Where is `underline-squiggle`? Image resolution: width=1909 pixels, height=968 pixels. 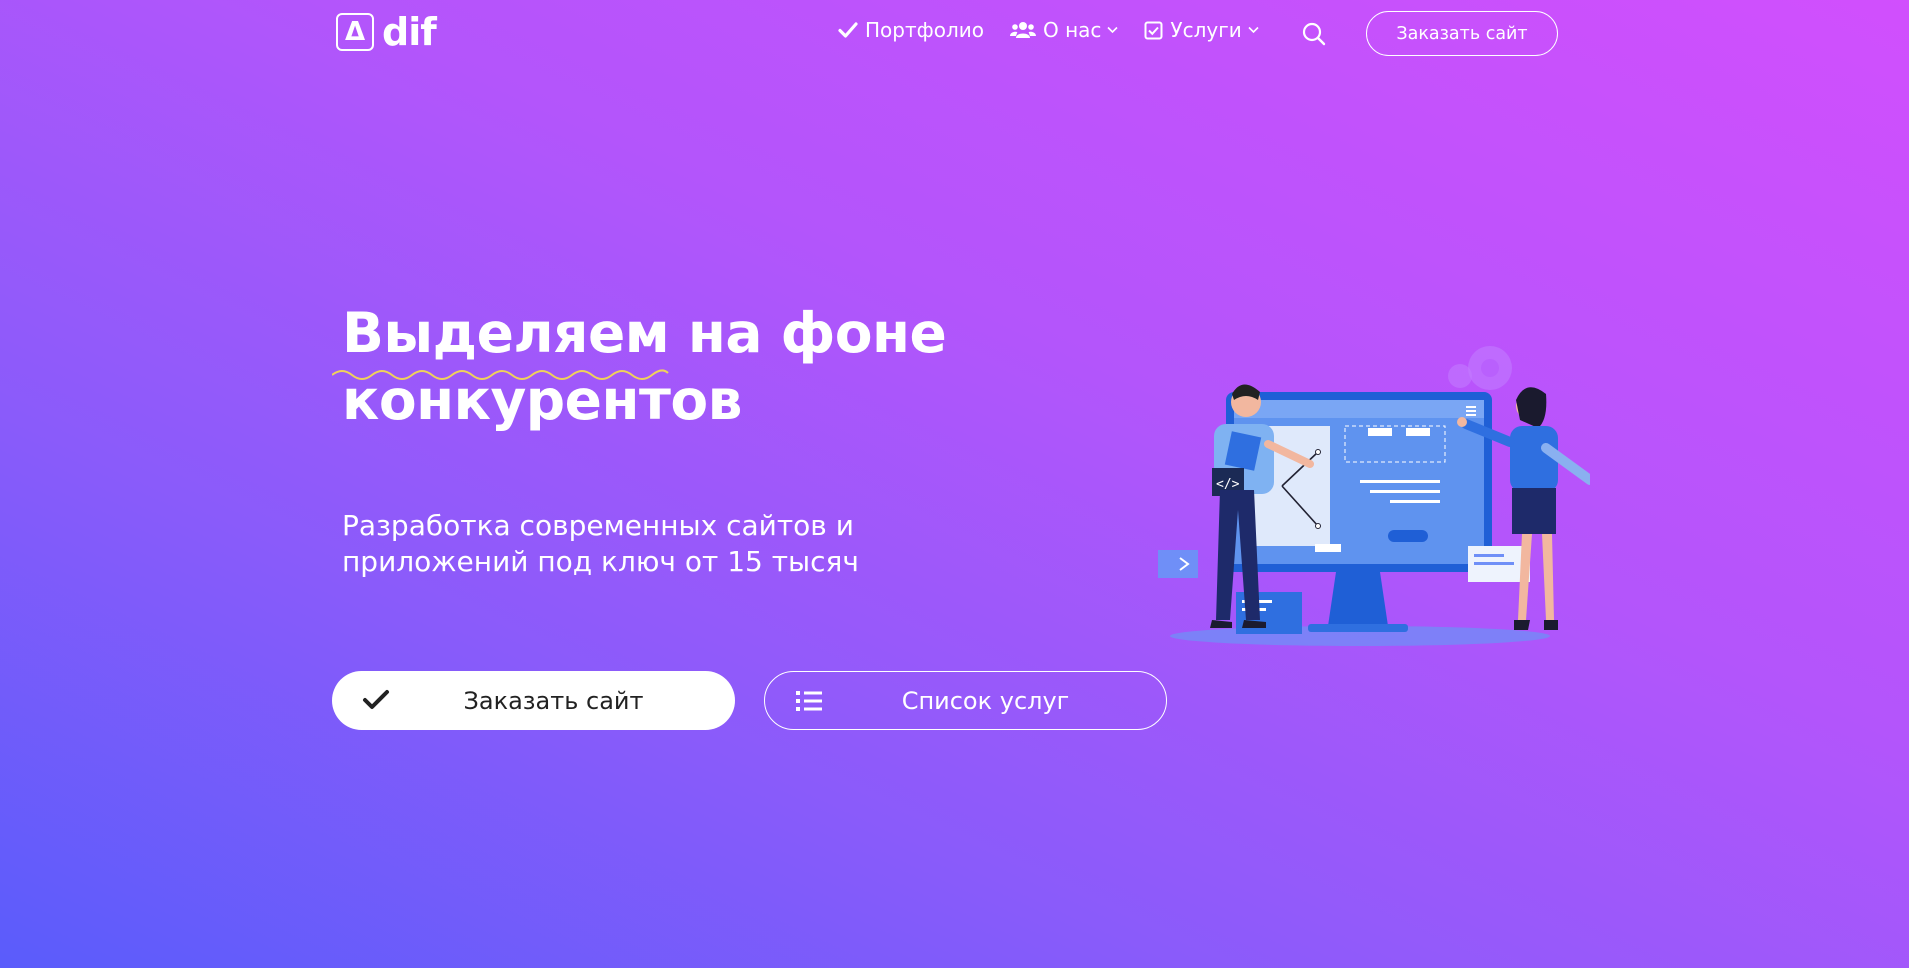 underline-squiggle is located at coordinates (500, 374).